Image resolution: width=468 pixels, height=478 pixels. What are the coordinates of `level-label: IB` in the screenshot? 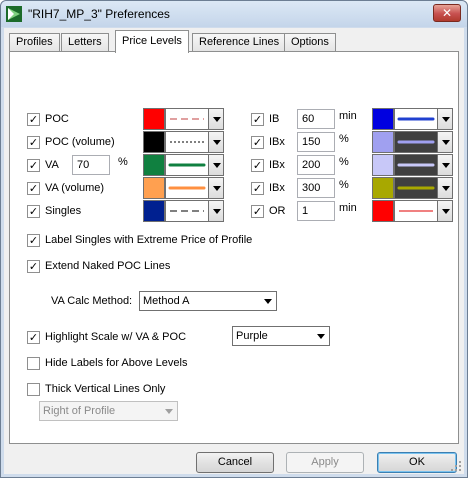 It's located at (274, 119).